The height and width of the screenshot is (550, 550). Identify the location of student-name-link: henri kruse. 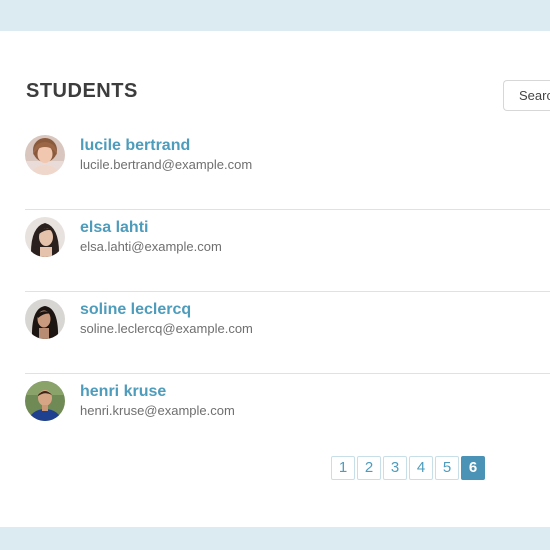
(123, 392).